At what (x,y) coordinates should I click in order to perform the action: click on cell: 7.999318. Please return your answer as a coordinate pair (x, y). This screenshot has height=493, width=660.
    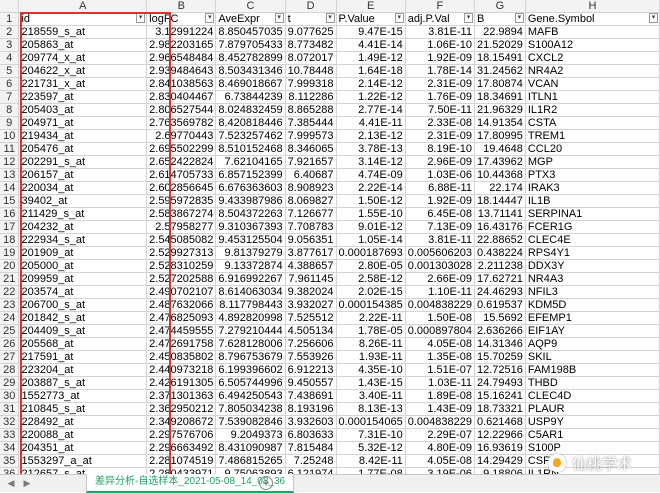
    Looking at the image, I should click on (311, 84).